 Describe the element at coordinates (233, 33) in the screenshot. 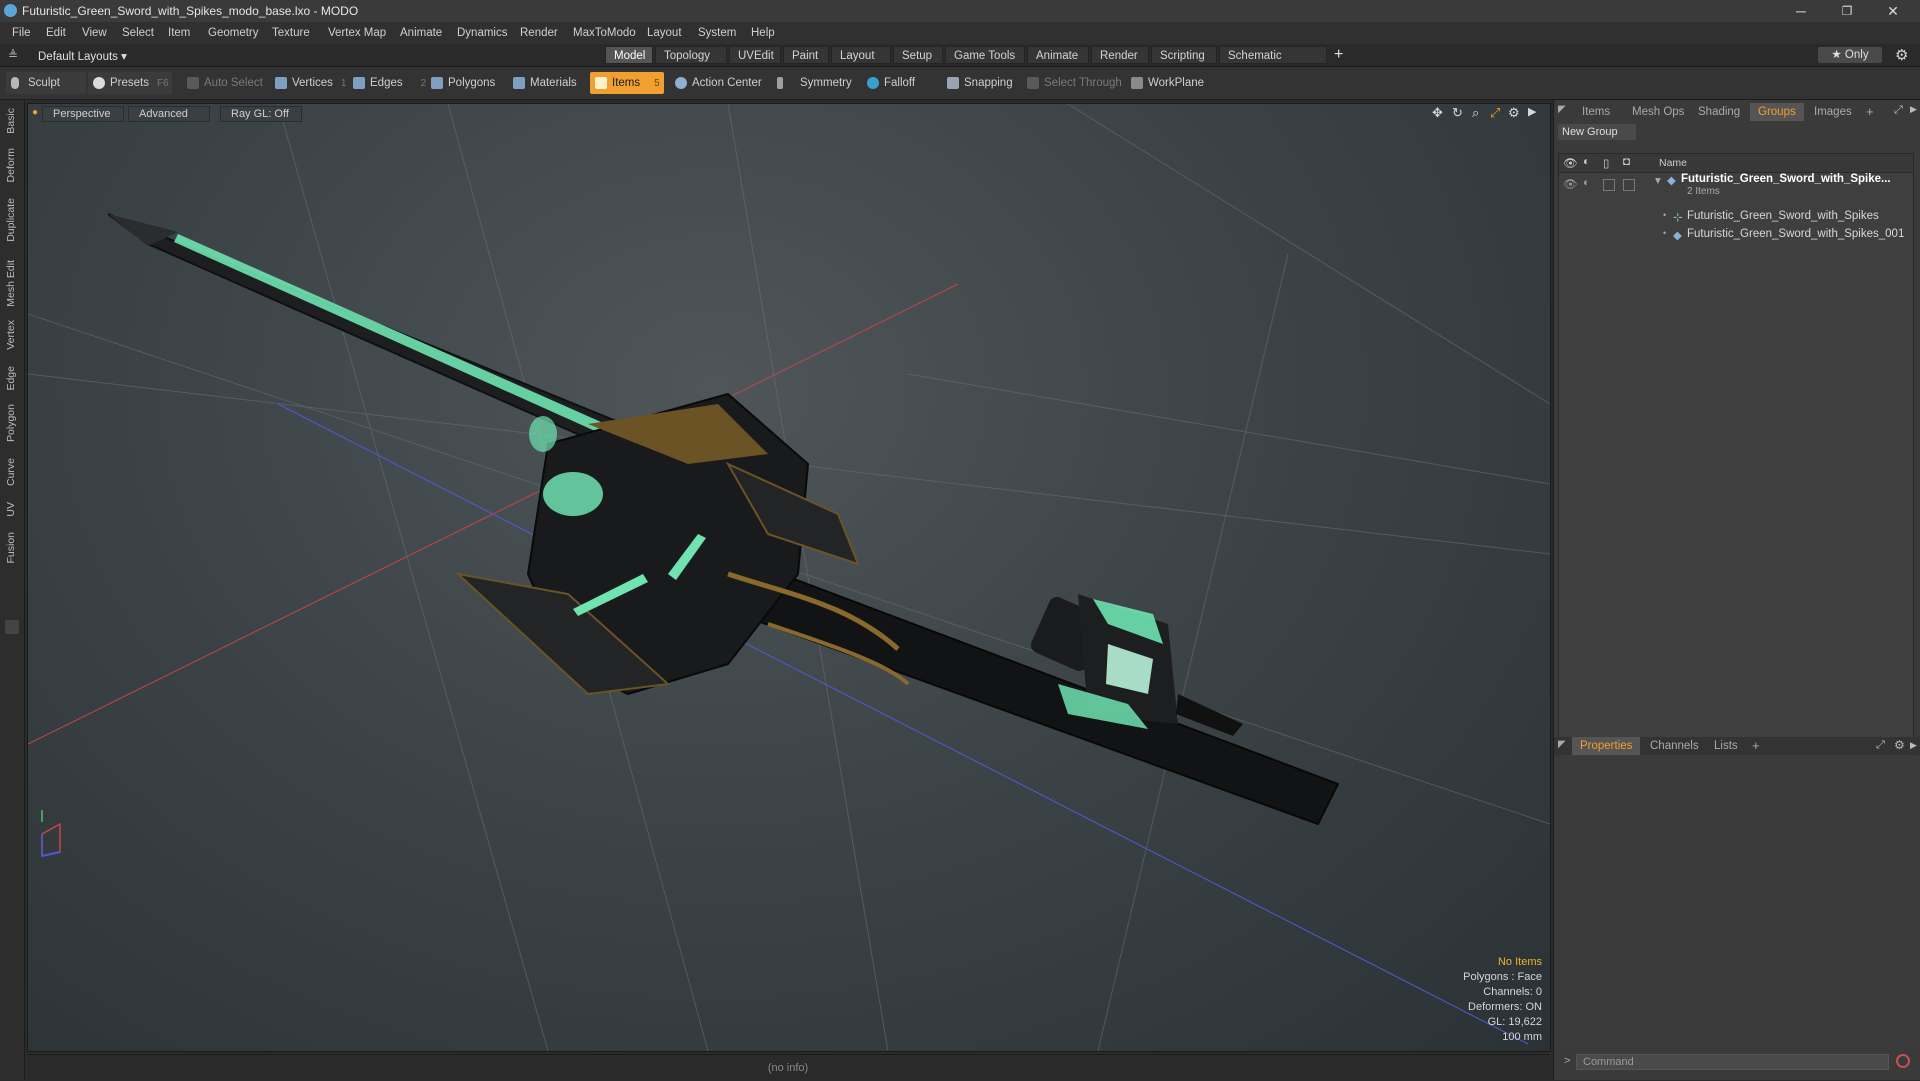

I see `menu-geometry: Geometry` at that location.